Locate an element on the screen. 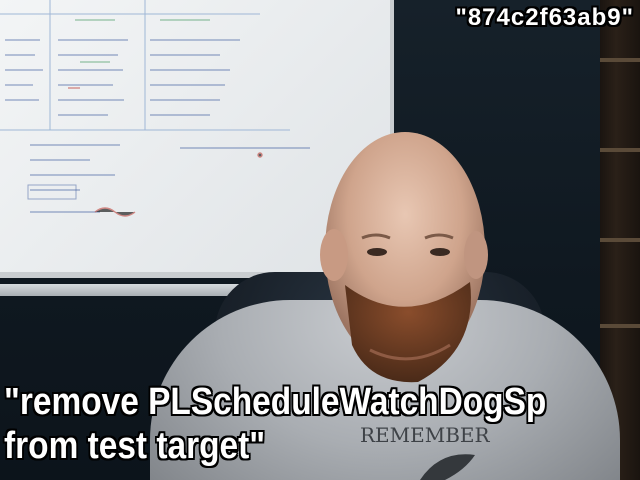  caption-line-1: "remove PLScheduleWatchDogSp is located at coordinates (275, 402).